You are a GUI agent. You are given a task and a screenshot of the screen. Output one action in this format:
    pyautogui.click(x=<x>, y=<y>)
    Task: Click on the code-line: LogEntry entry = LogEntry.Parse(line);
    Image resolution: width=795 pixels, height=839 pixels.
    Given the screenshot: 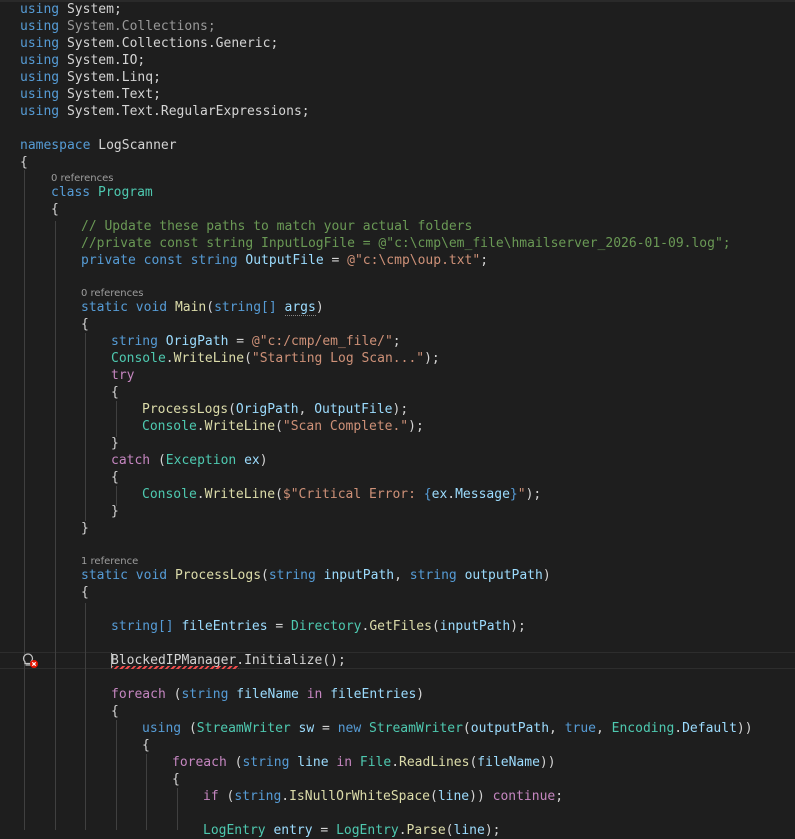 What is the action you would take?
    pyautogui.click(x=351, y=830)
    